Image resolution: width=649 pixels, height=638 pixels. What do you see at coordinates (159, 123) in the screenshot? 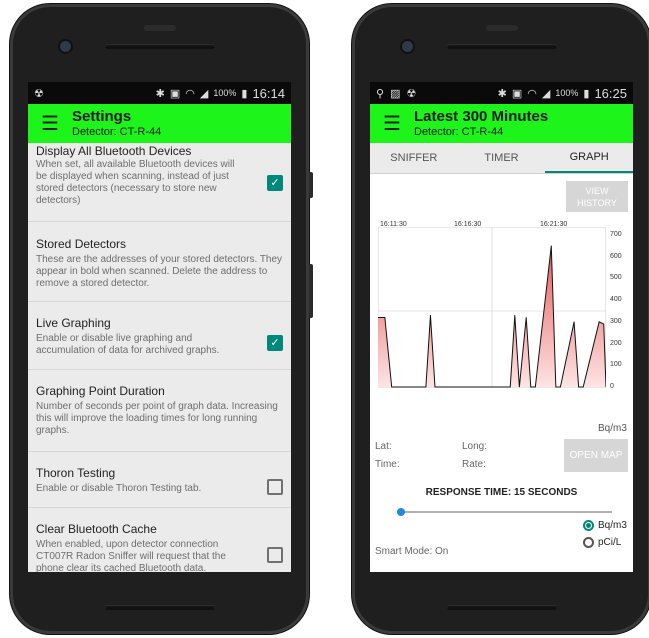
I see `app-bar: ☰ Settings Detector: CT-R-44` at bounding box center [159, 123].